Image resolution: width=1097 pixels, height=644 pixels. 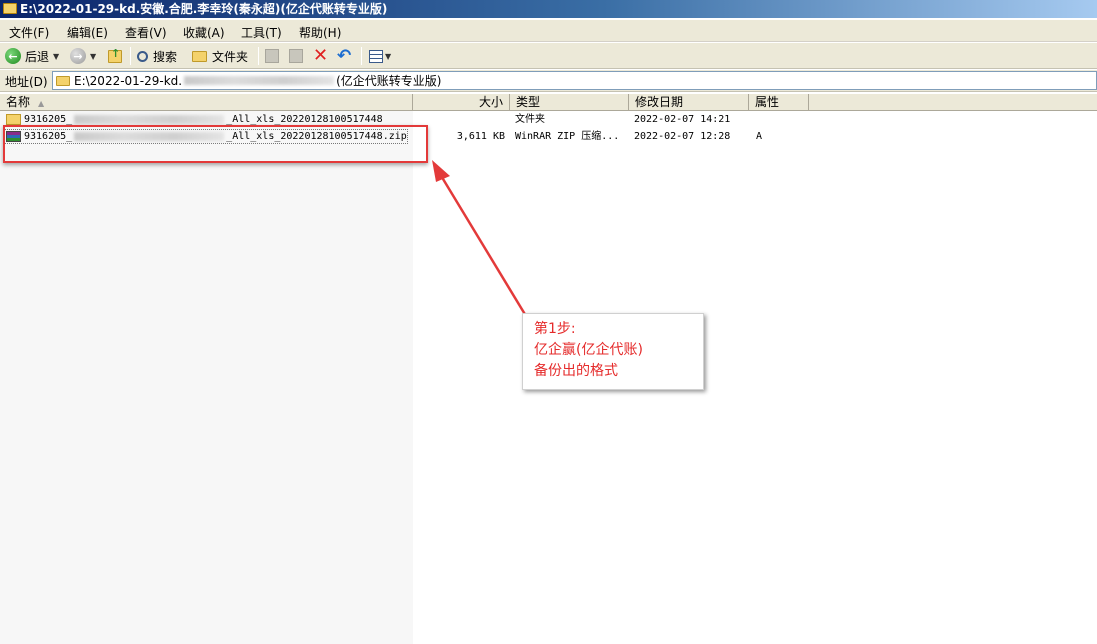 What do you see at coordinates (461, 102) in the screenshot?
I see `column-header-size: 大小` at bounding box center [461, 102].